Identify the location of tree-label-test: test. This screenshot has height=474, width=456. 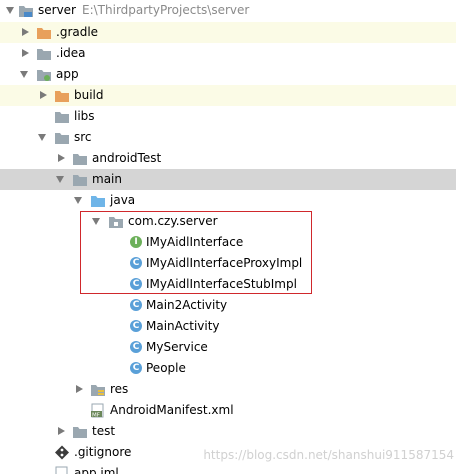
(104, 431).